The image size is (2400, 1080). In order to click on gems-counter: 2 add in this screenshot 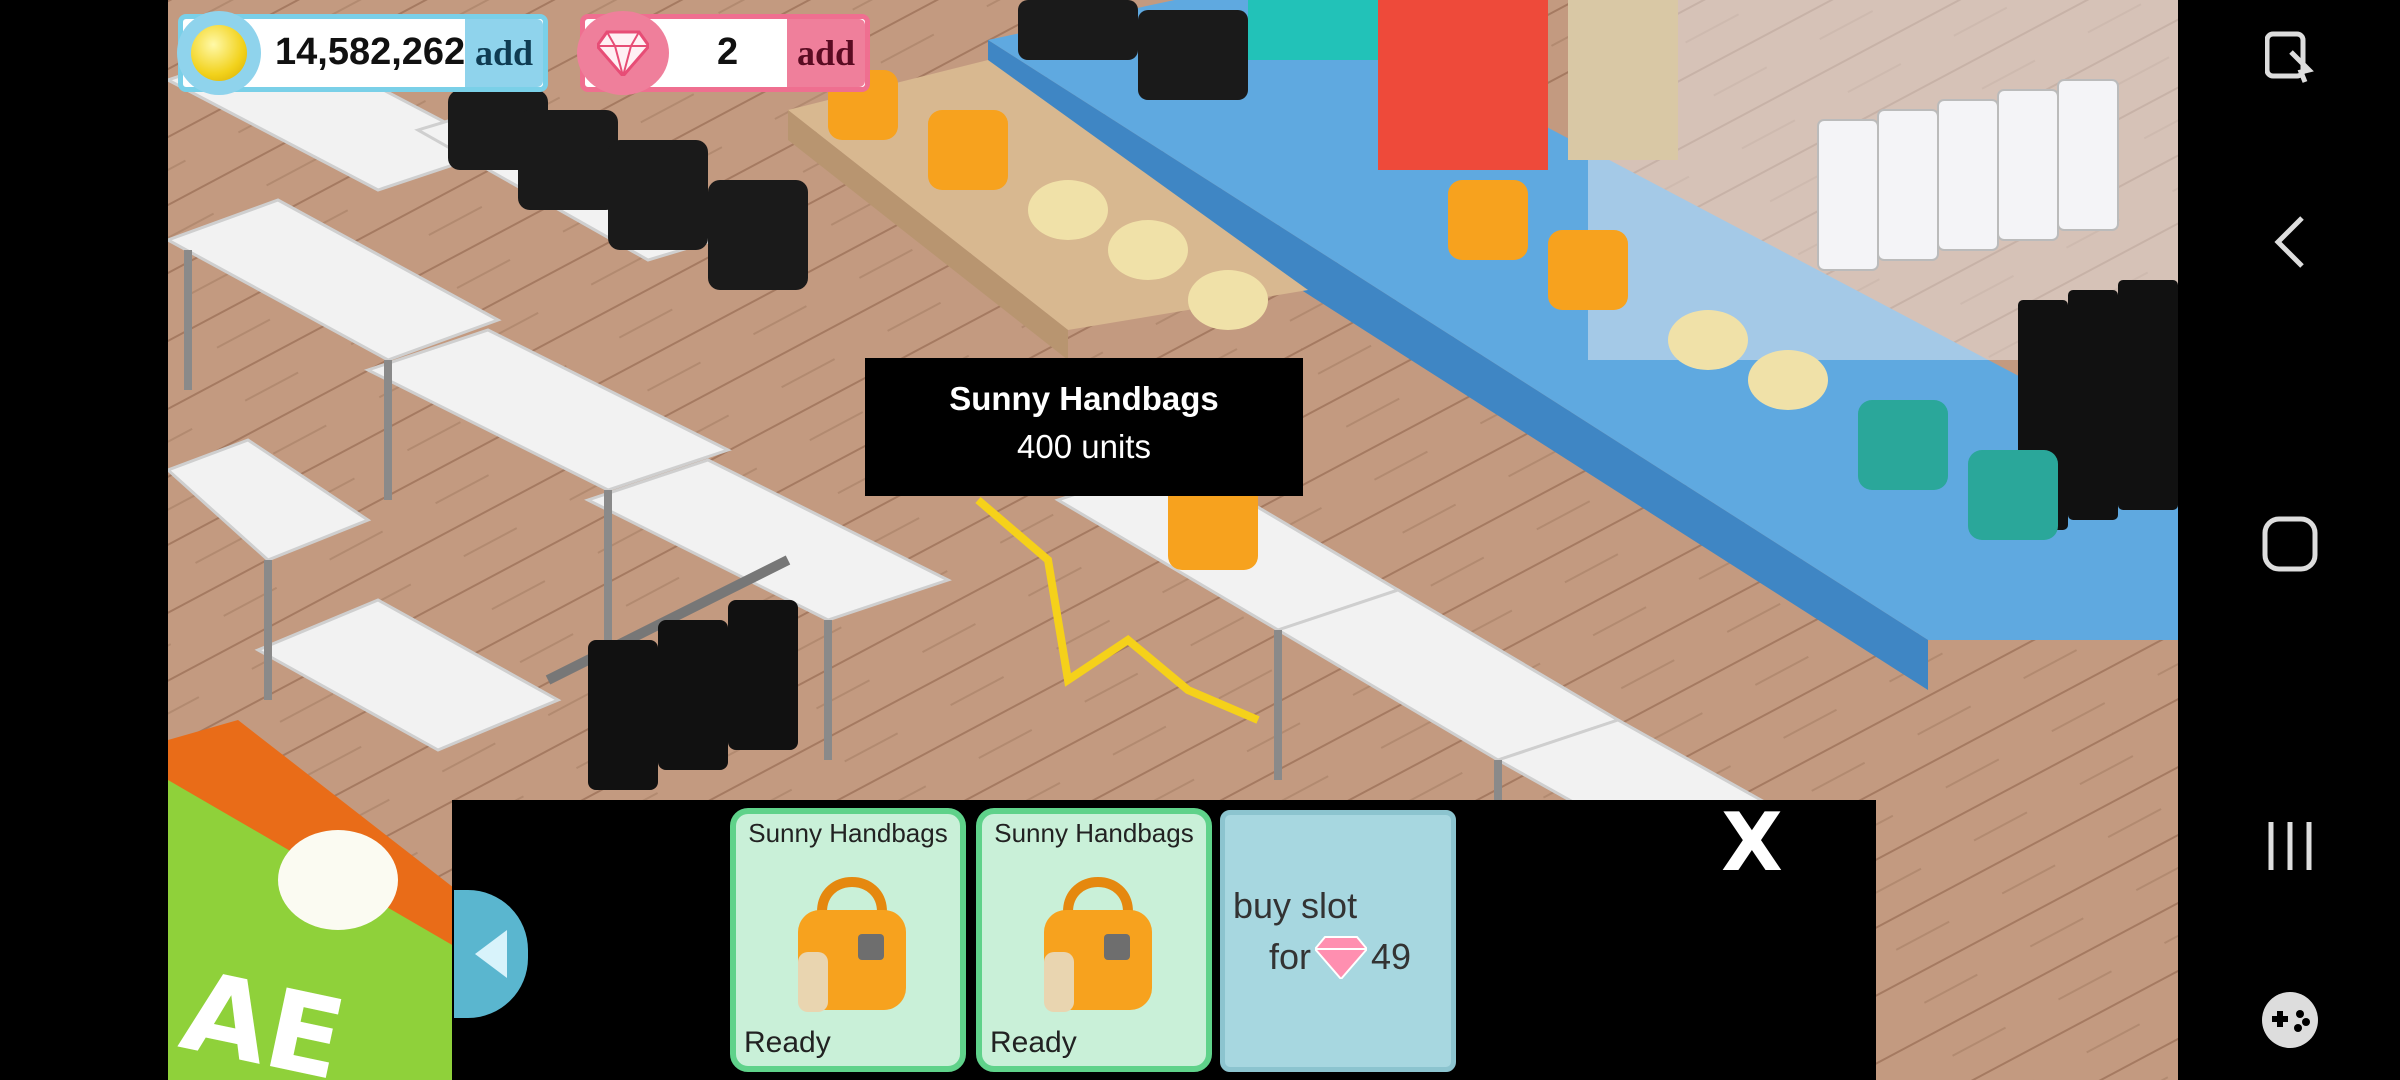, I will do `click(723, 53)`.